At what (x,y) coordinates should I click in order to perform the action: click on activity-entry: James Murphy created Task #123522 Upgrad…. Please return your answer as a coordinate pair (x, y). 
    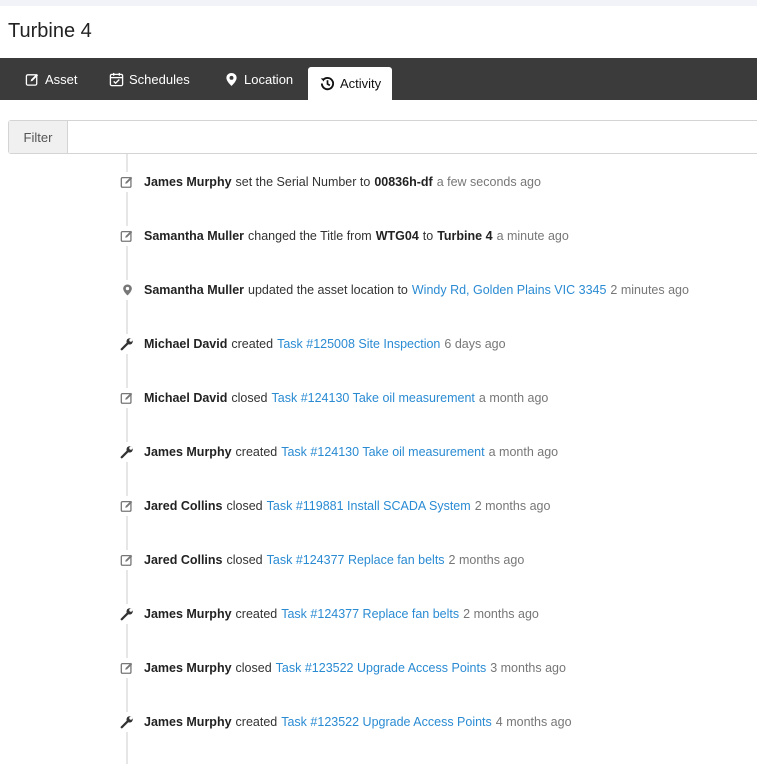
    Looking at the image, I should click on (344, 722).